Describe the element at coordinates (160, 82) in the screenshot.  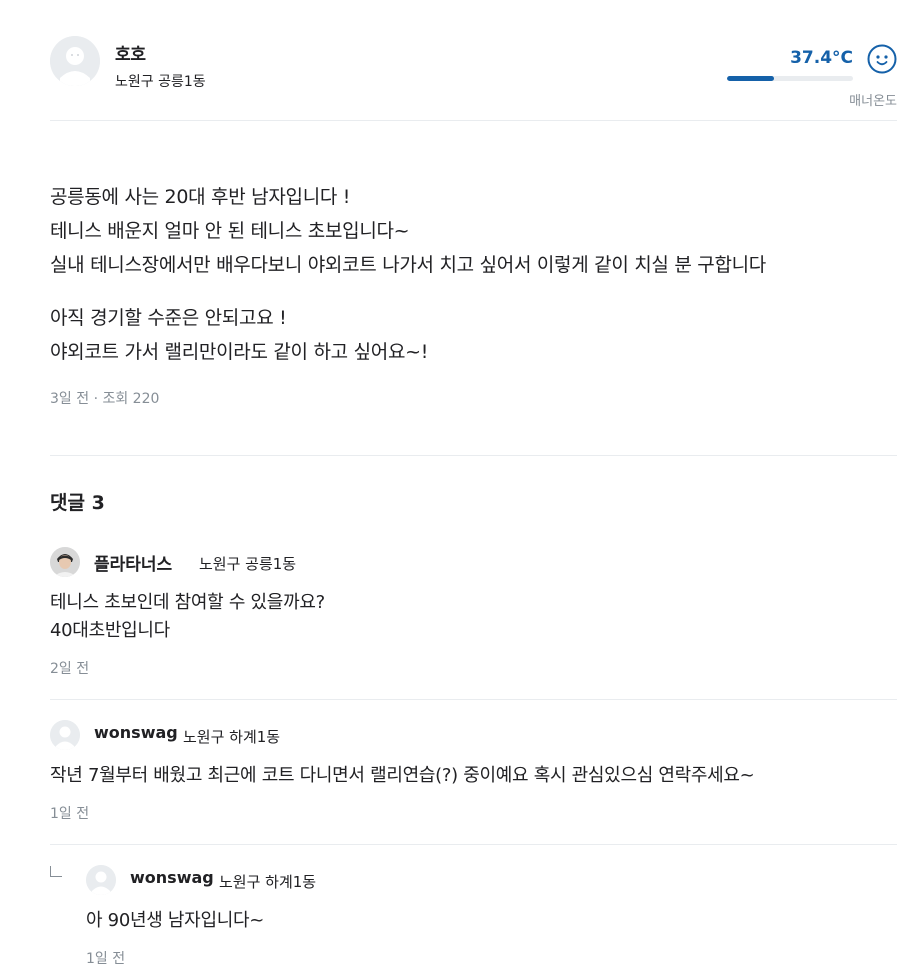
I see `author-region: 노원구 공릉1동` at that location.